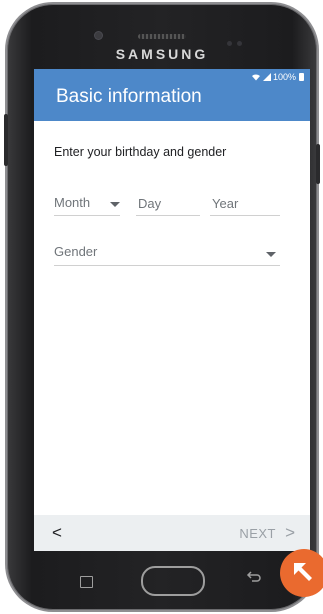 The width and height of the screenshot is (323, 614). What do you see at coordinates (167, 265) in the screenshot?
I see `gender-underline` at bounding box center [167, 265].